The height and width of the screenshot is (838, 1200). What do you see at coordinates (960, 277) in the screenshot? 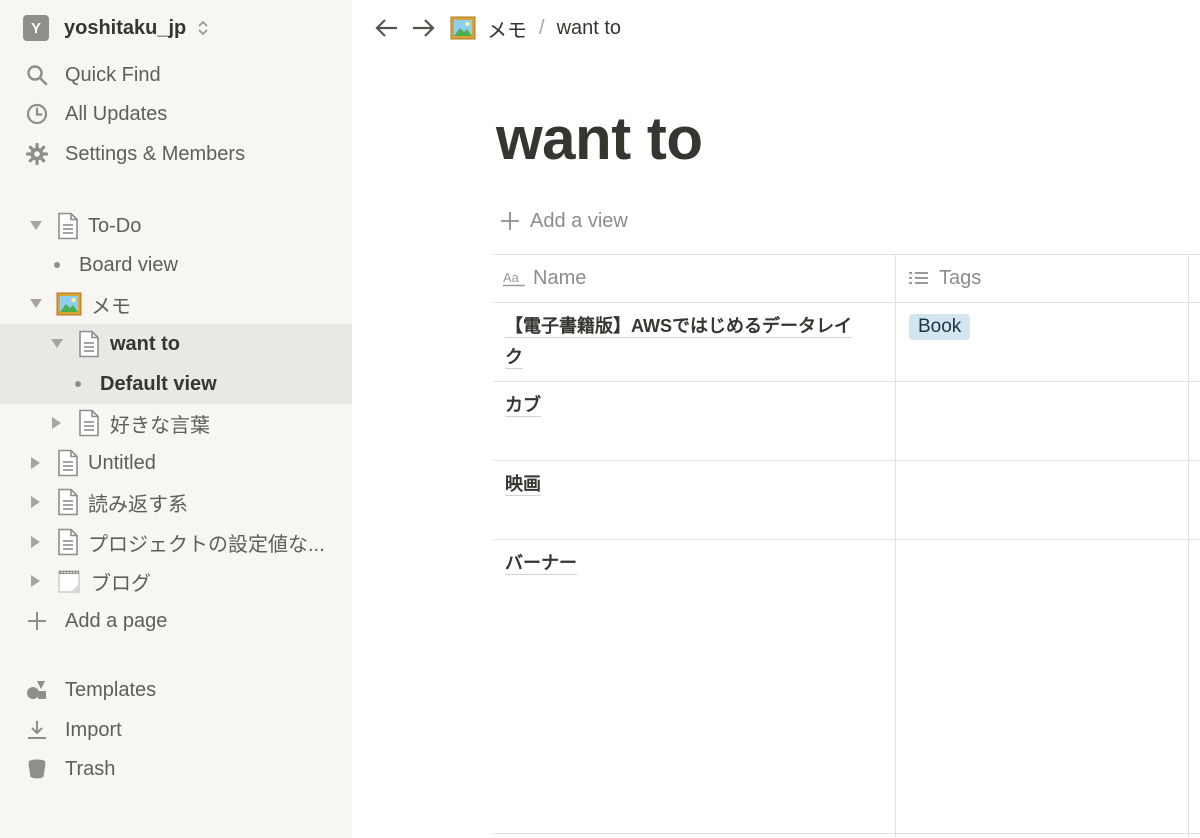
I see `column-header-label: Tags` at bounding box center [960, 277].